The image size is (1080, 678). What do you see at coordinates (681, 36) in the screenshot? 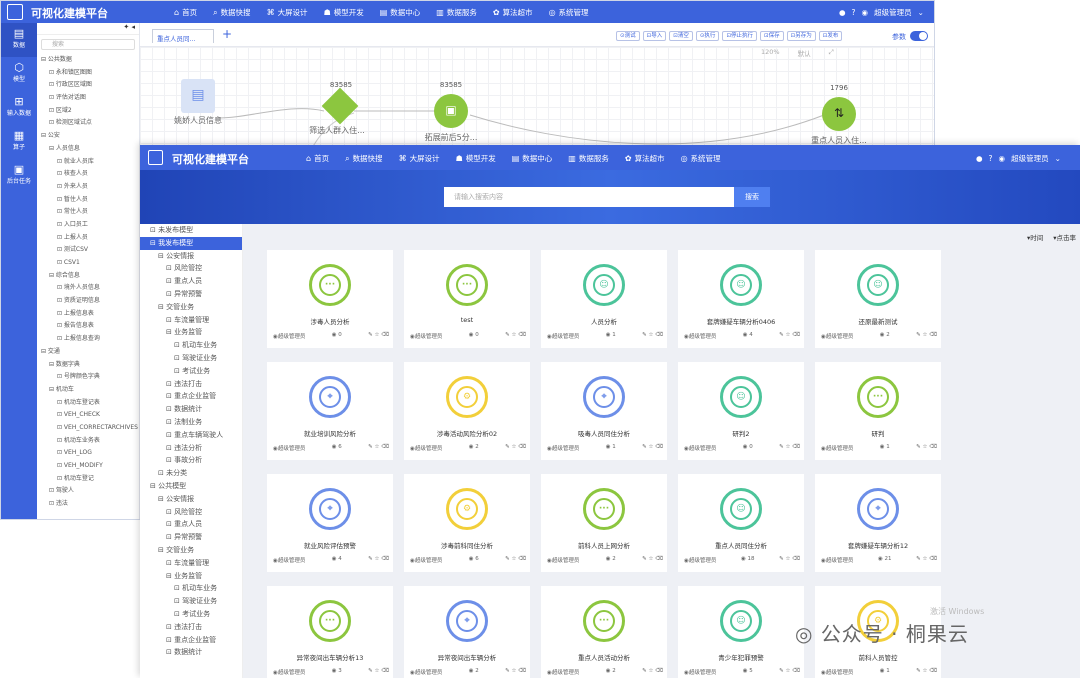
I see `toolbar-button: ⊡清空` at bounding box center [681, 36].